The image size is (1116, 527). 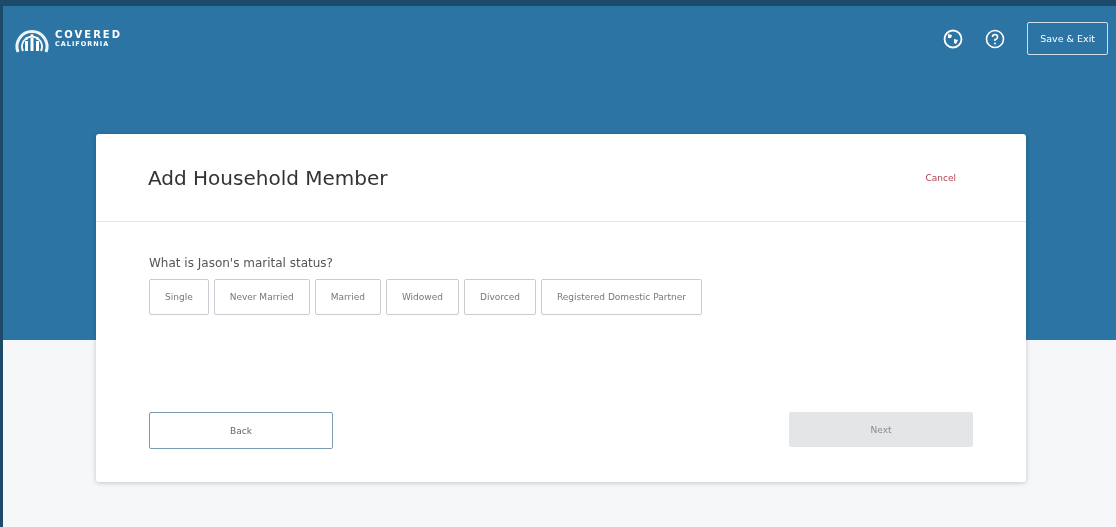 I want to click on question-text: What is Jason's marital status?, so click(x=241, y=263).